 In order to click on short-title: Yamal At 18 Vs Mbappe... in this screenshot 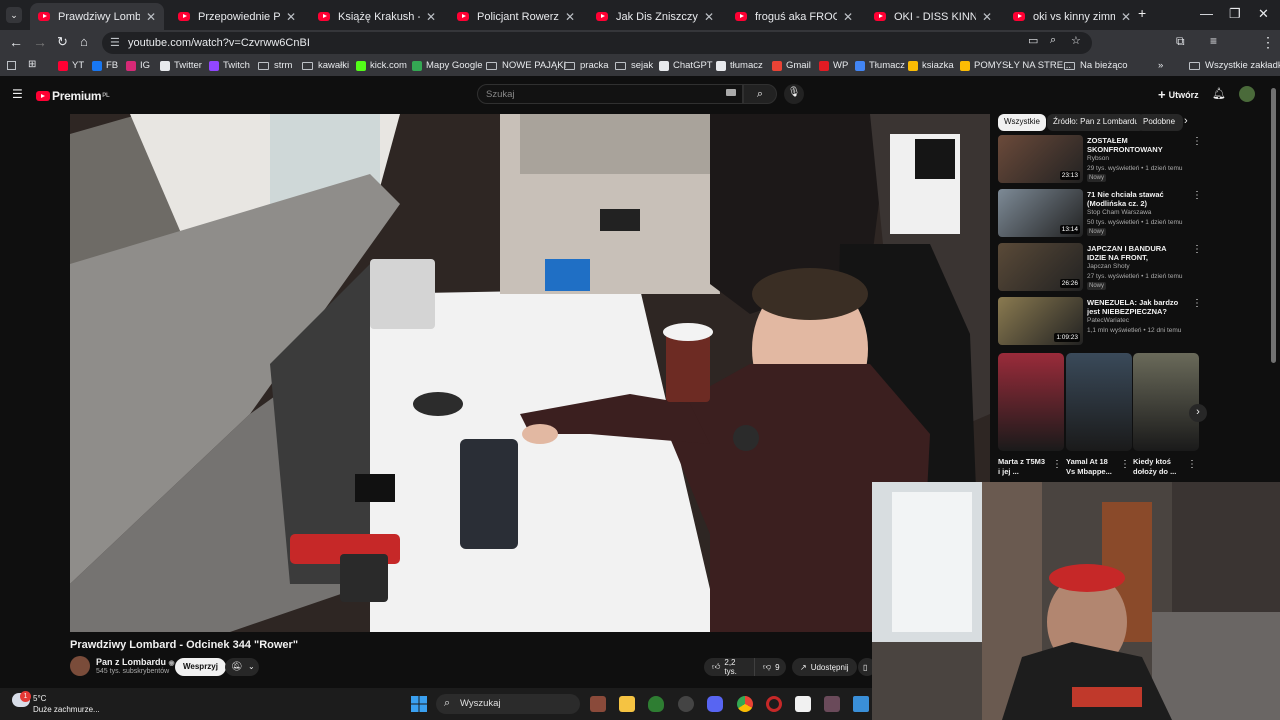, I will do `click(1090, 467)`.